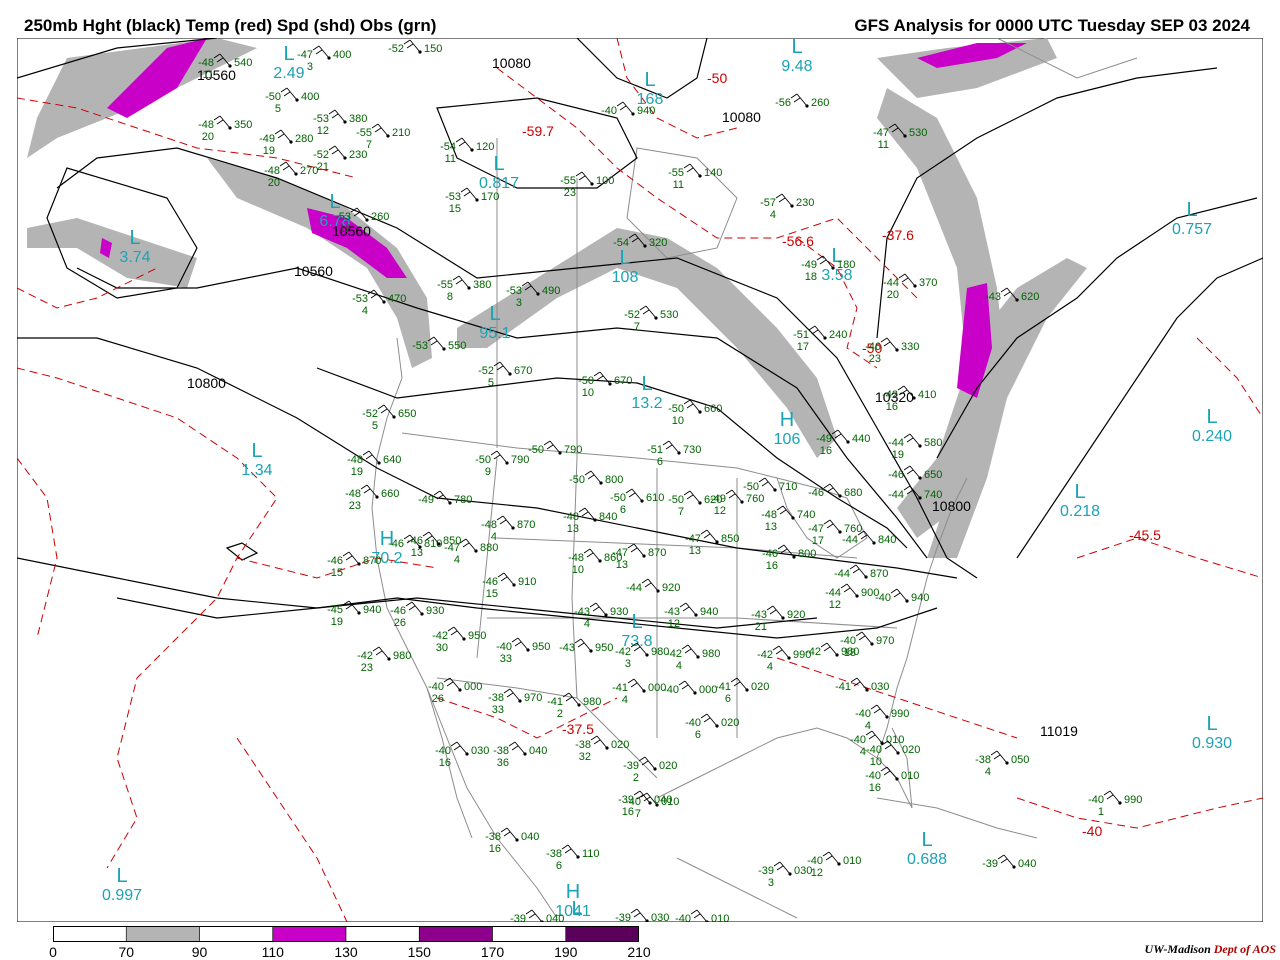 This screenshot has width=1280, height=960. I want to click on ob-height: 910, so click(527, 582).